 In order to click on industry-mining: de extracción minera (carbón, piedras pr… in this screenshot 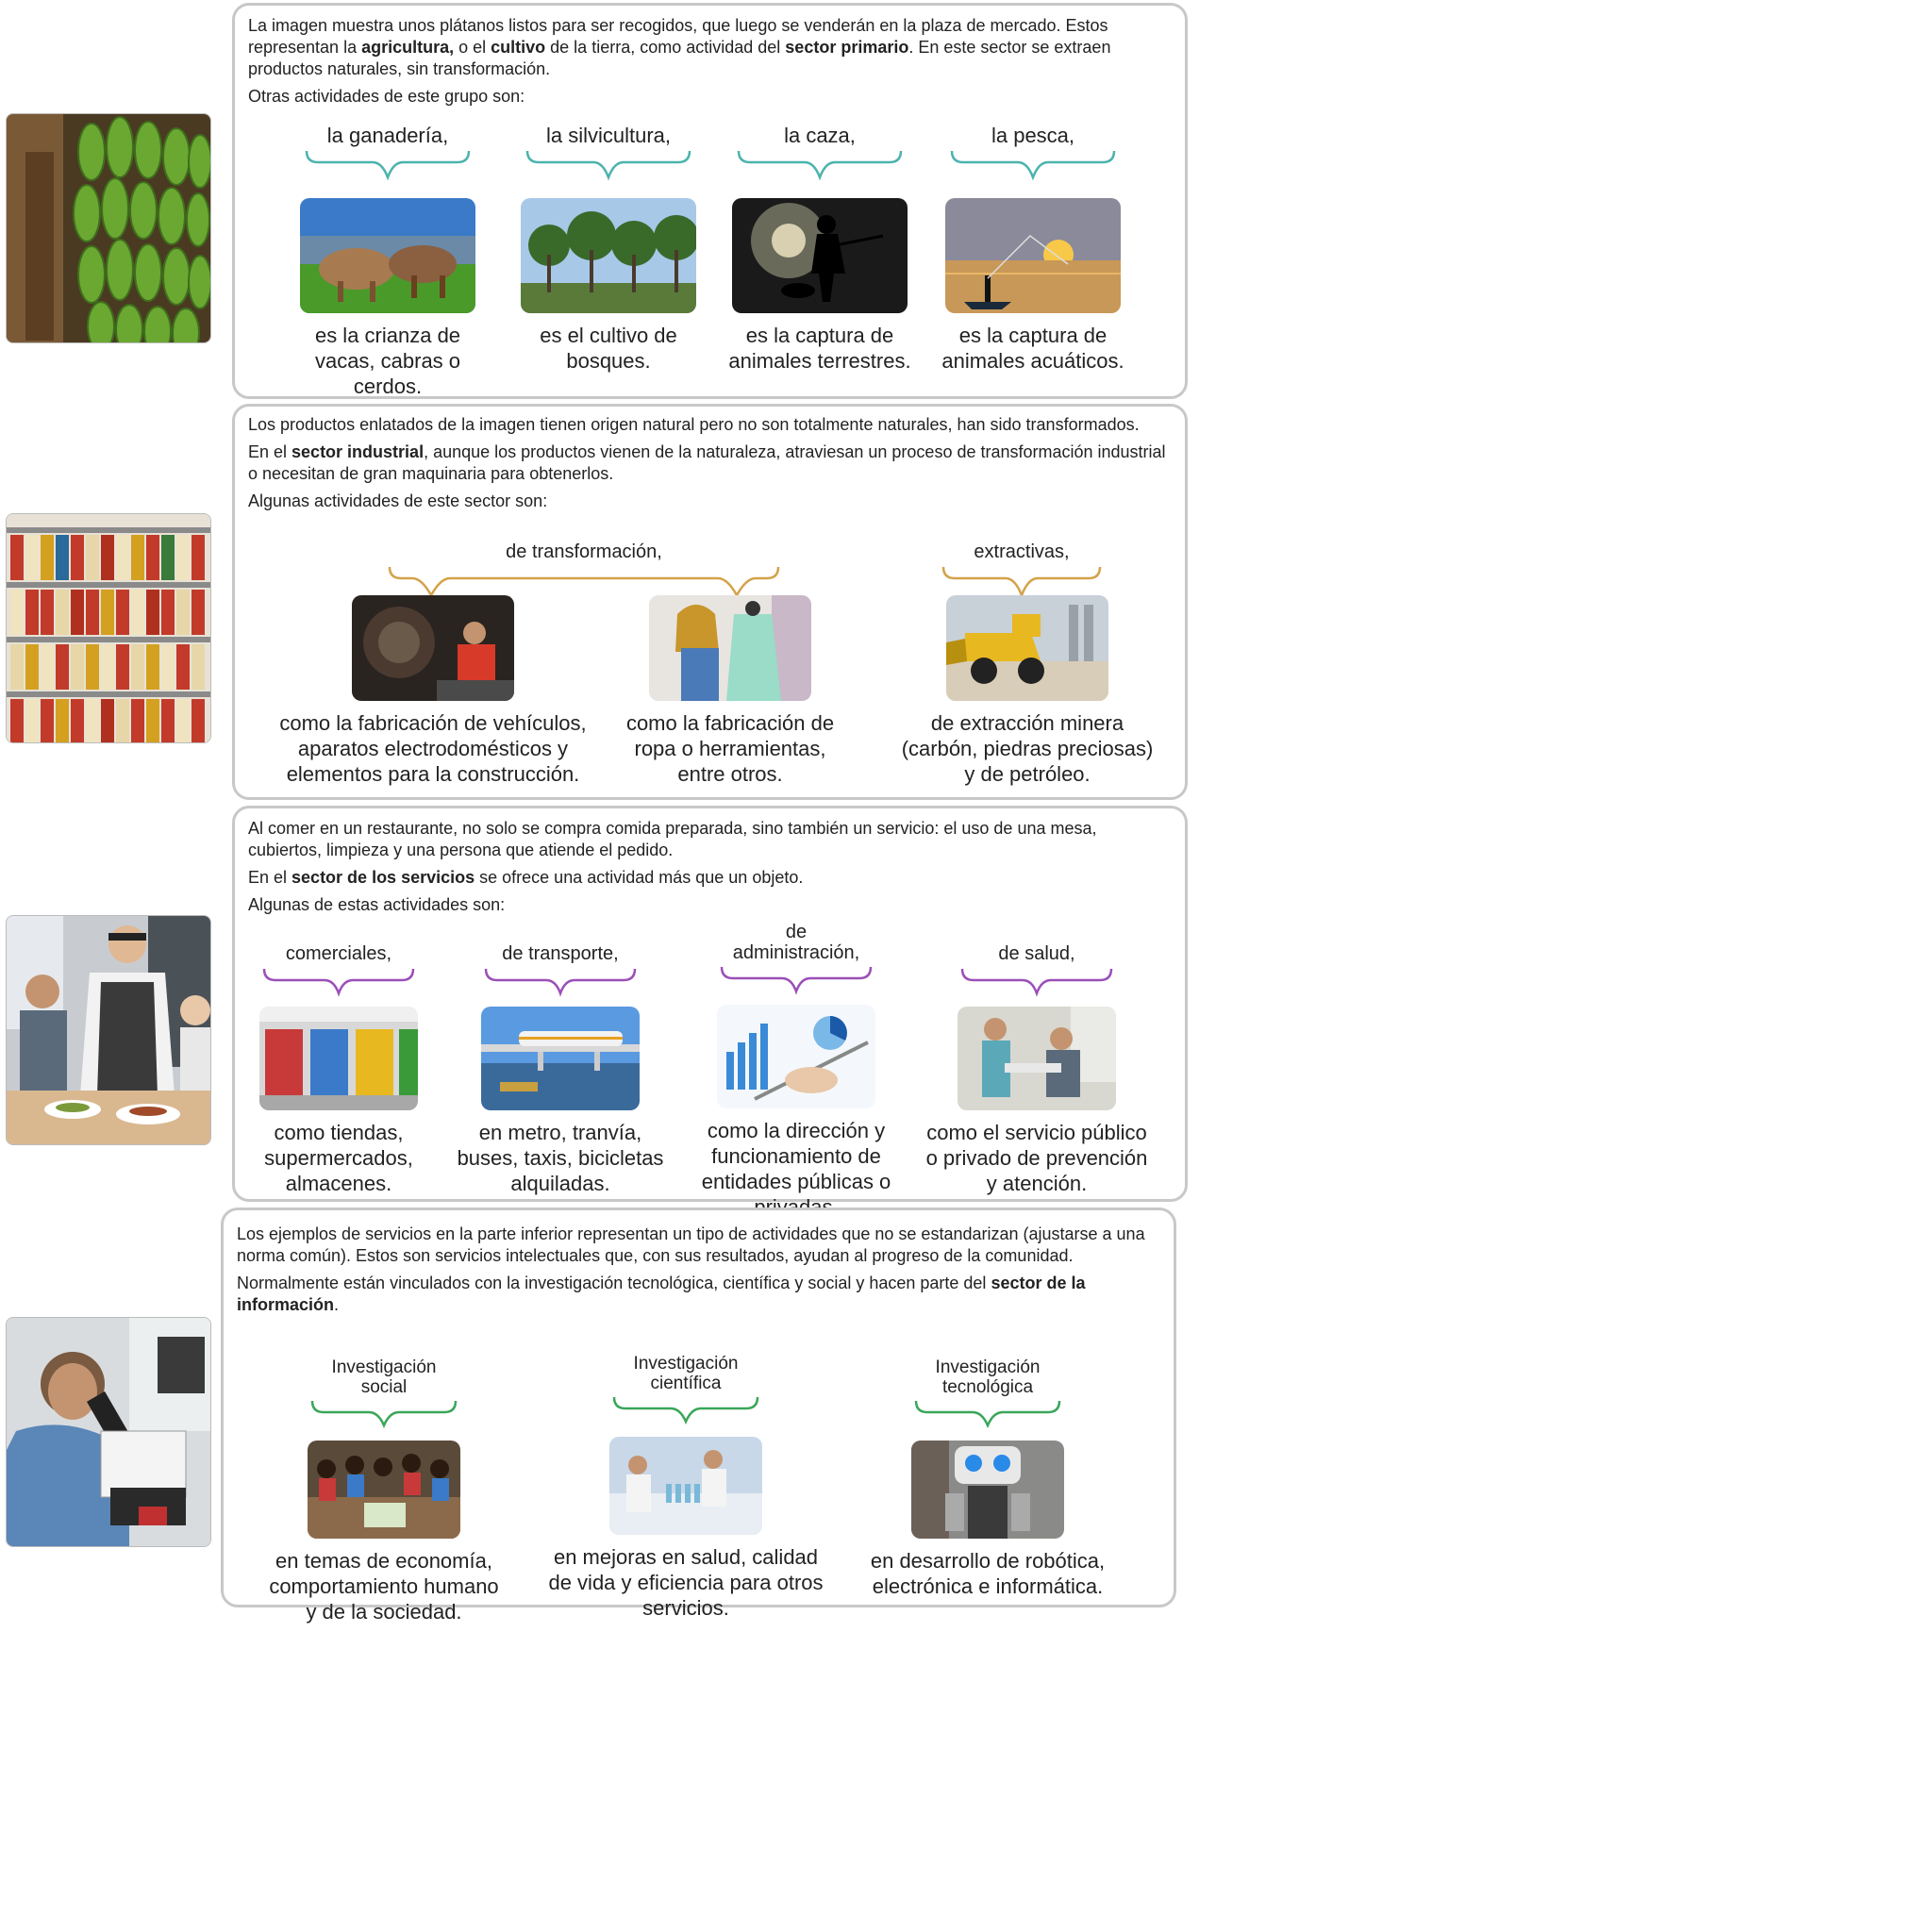, I will do `click(1027, 691)`.